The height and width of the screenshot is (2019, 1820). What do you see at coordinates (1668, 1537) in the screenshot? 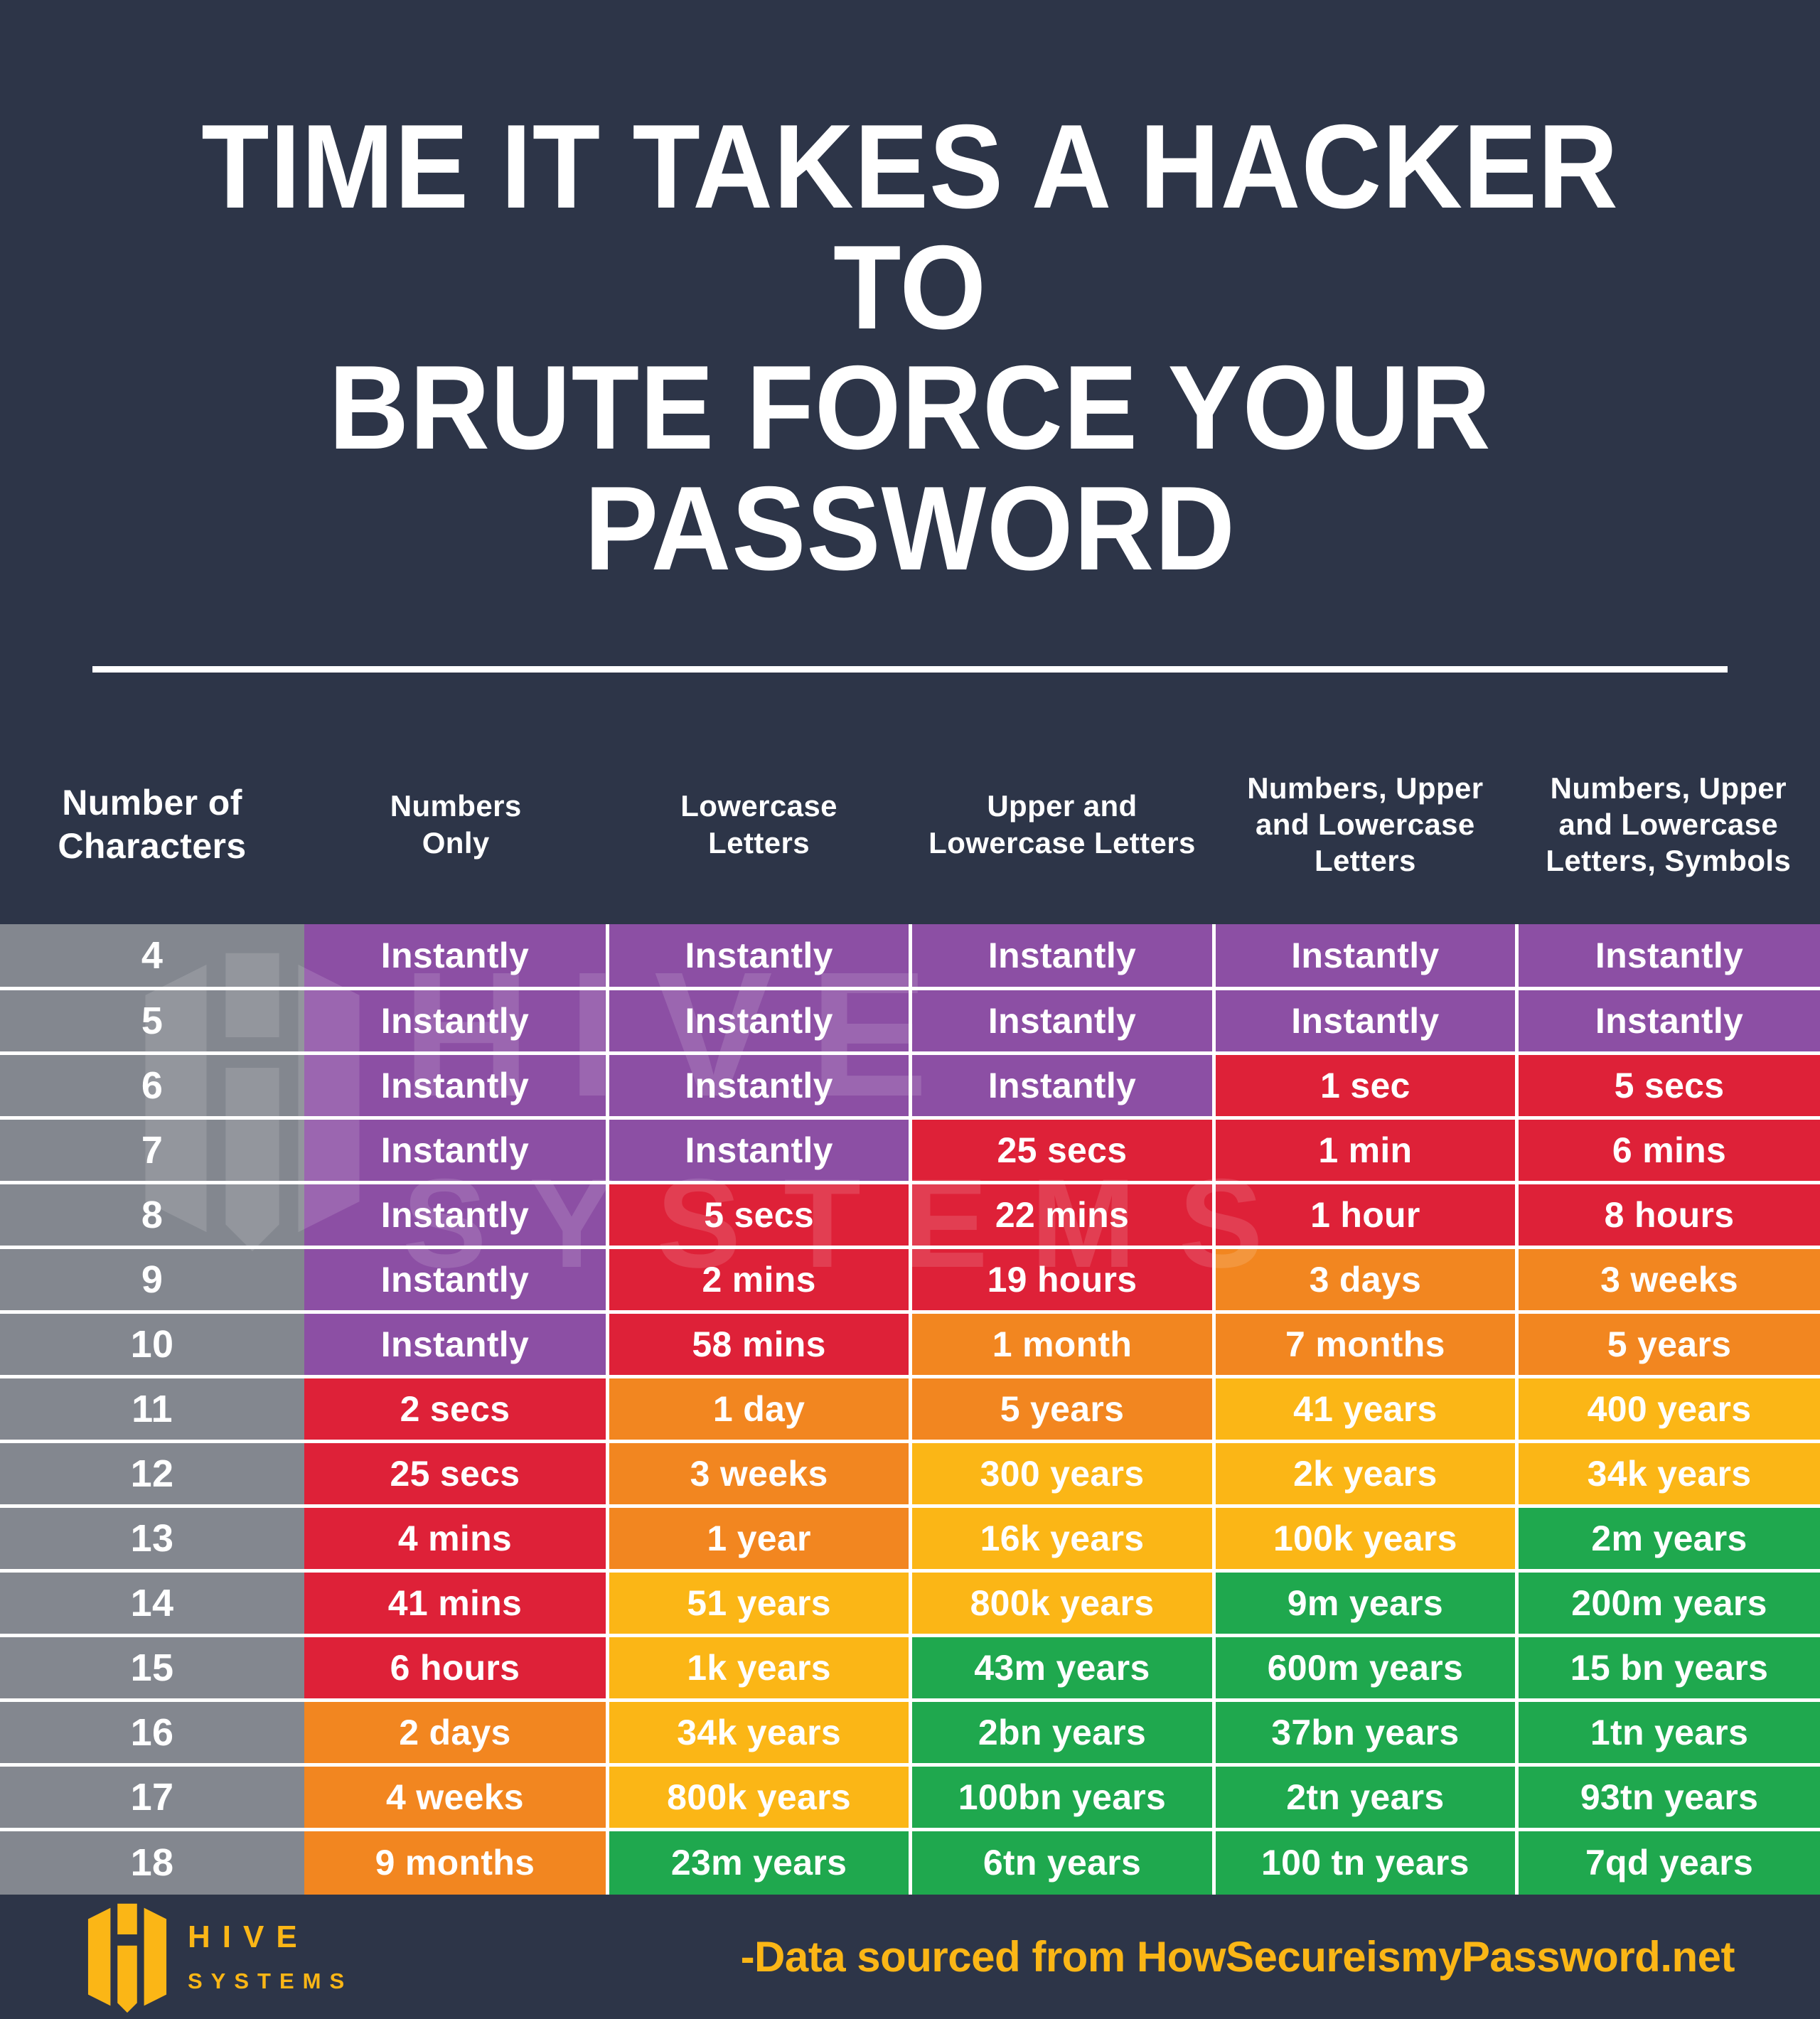
I see `crack-time-cell: 2m years` at bounding box center [1668, 1537].